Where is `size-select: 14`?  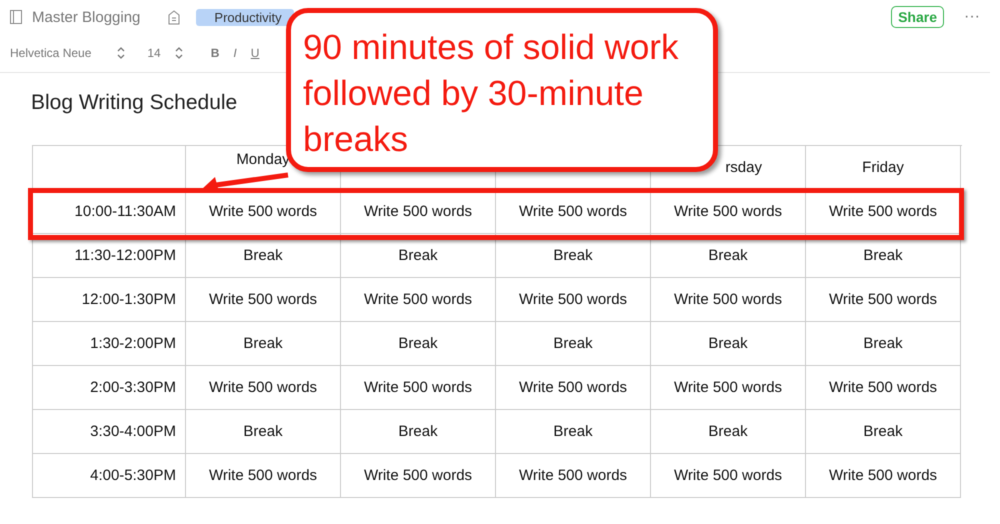 size-select: 14 is located at coordinates (154, 53).